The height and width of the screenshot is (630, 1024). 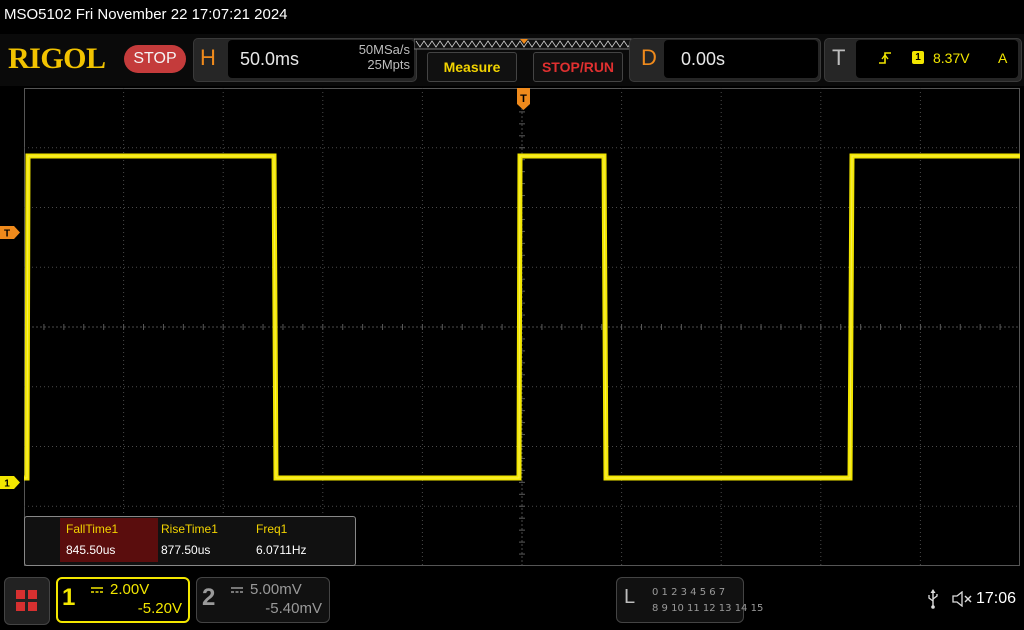 What do you see at coordinates (933, 599) in the screenshot?
I see `usb-icon` at bounding box center [933, 599].